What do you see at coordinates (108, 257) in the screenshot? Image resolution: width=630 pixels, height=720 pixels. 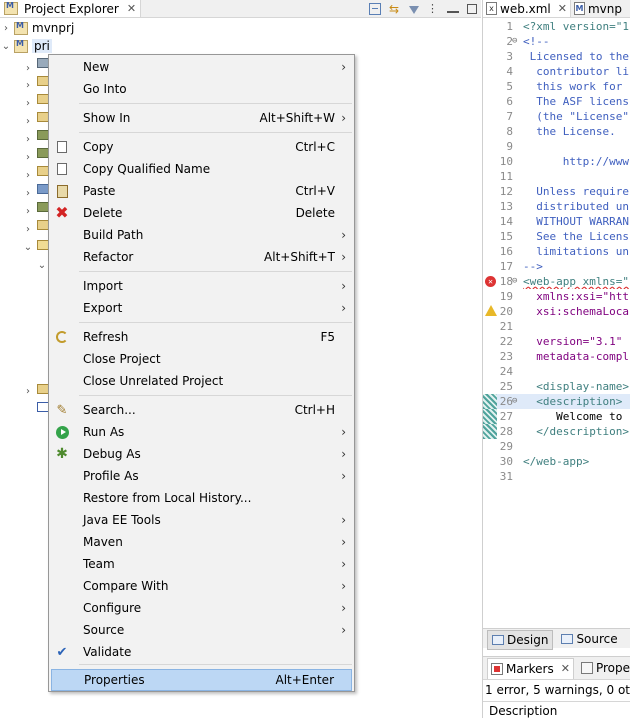 I see `menu-item-label: Refactor` at bounding box center [108, 257].